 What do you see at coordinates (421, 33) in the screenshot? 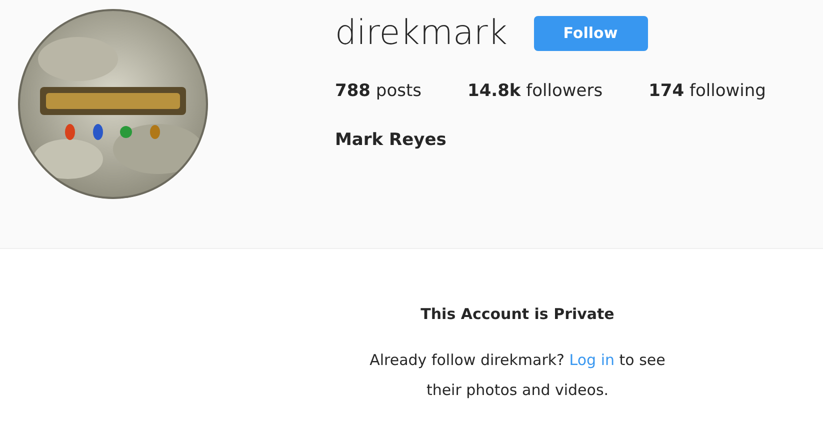
I see `username: direkmark` at bounding box center [421, 33].